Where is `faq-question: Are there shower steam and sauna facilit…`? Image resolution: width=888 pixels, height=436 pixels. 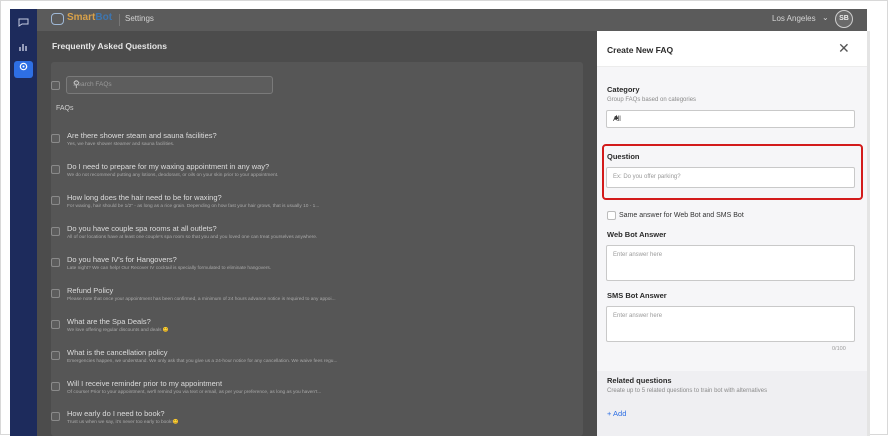 faq-question: Are there shower steam and sauna facilit… is located at coordinates (142, 135).